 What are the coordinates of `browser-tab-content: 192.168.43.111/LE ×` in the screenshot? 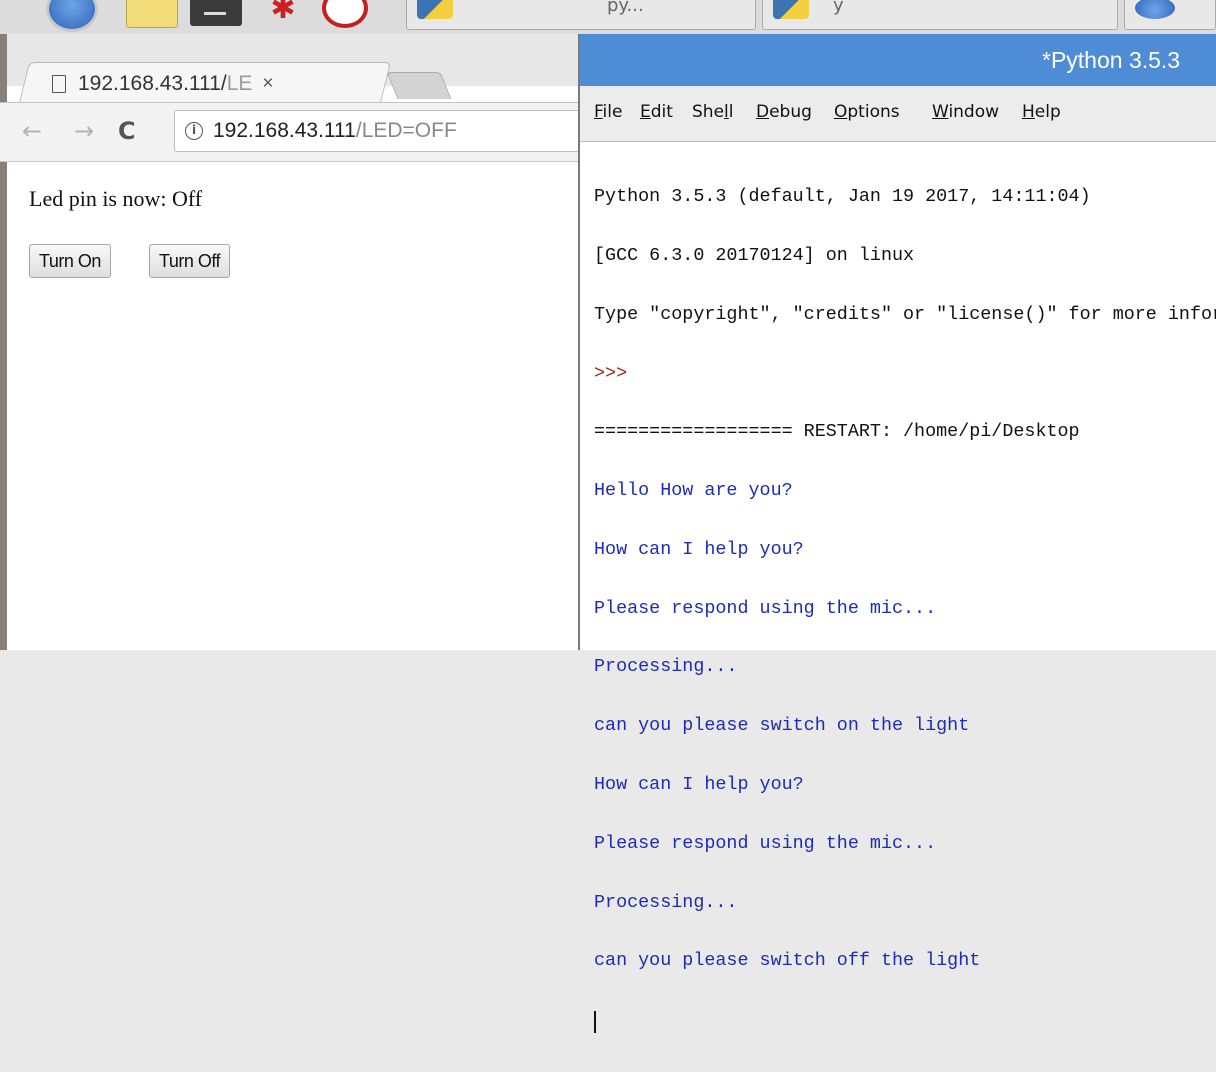 It's located at (163, 84).